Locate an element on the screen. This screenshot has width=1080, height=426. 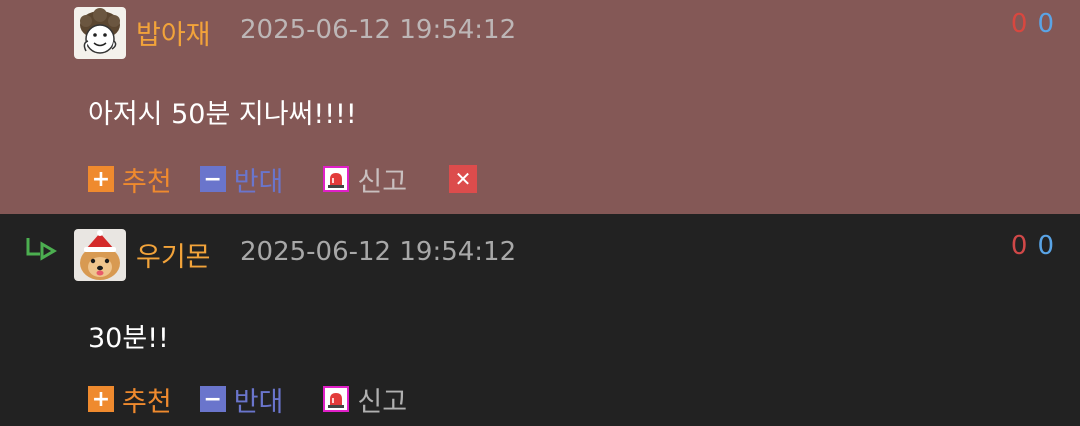
comment-actions: + 추천 − 반대 신고 is located at coordinates (267, 399).